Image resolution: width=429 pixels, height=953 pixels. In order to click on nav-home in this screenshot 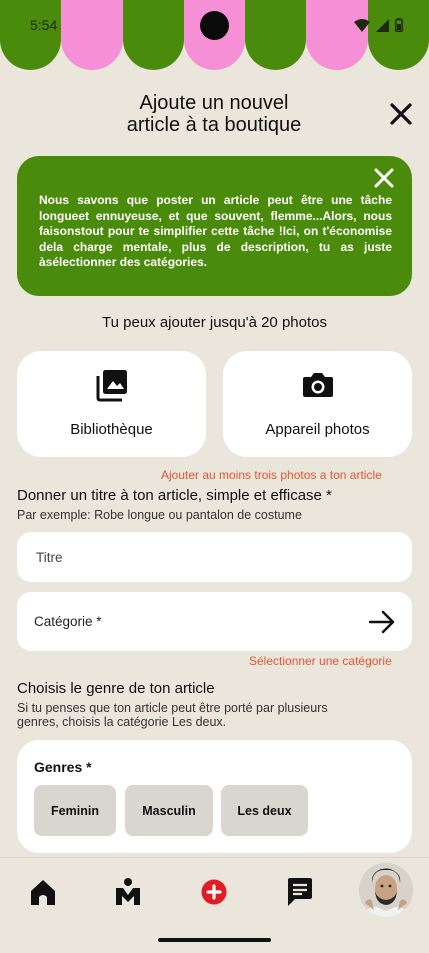, I will do `click(43, 892)`.